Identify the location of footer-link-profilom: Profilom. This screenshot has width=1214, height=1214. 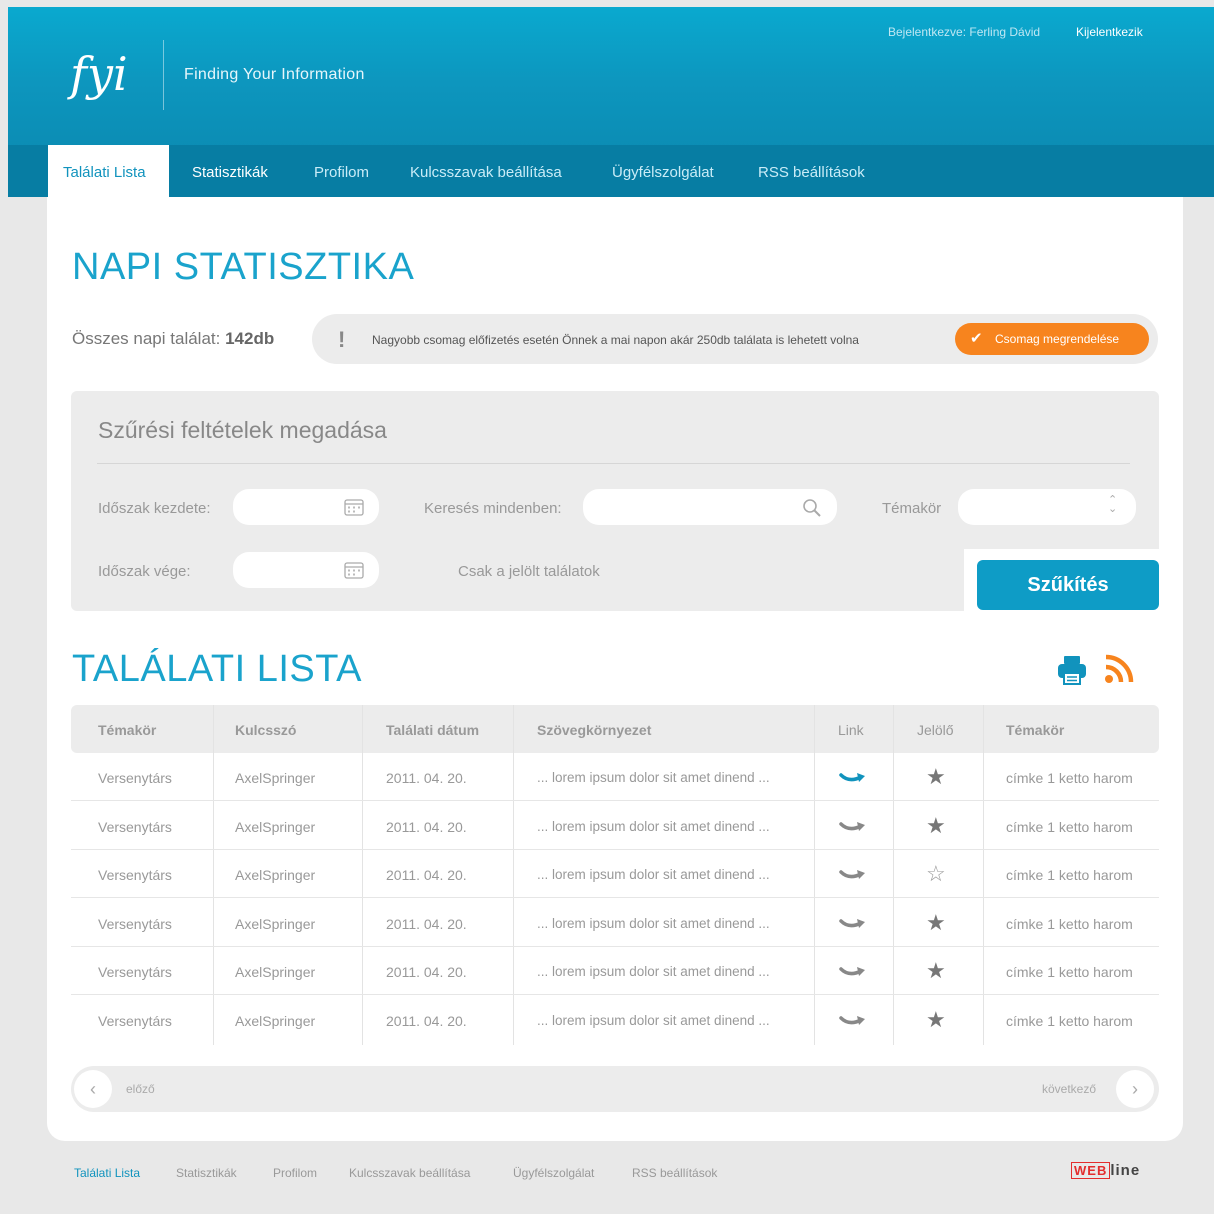
(295, 1173).